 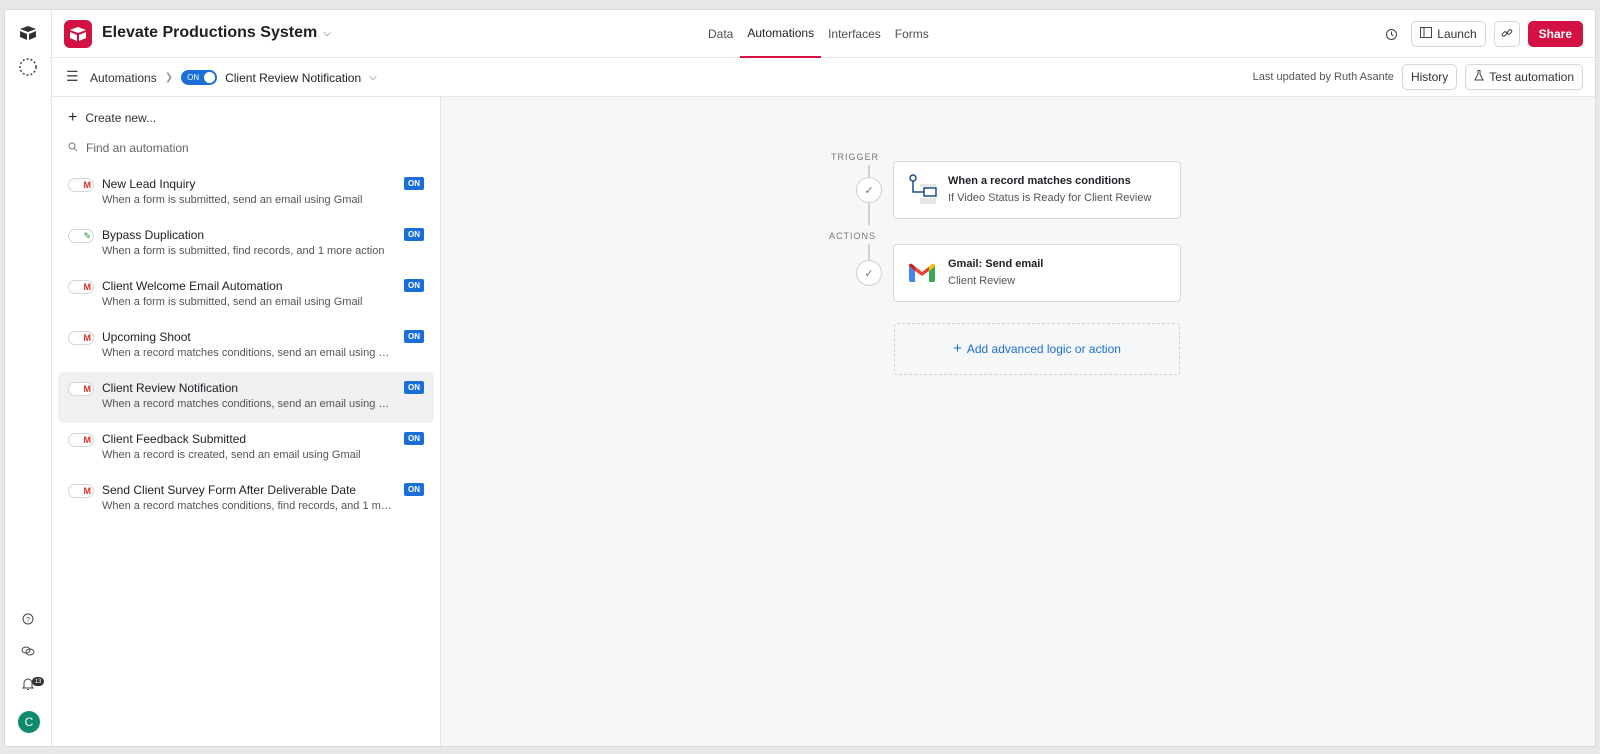 I want to click on base-logo-icon, so click(x=78, y=34).